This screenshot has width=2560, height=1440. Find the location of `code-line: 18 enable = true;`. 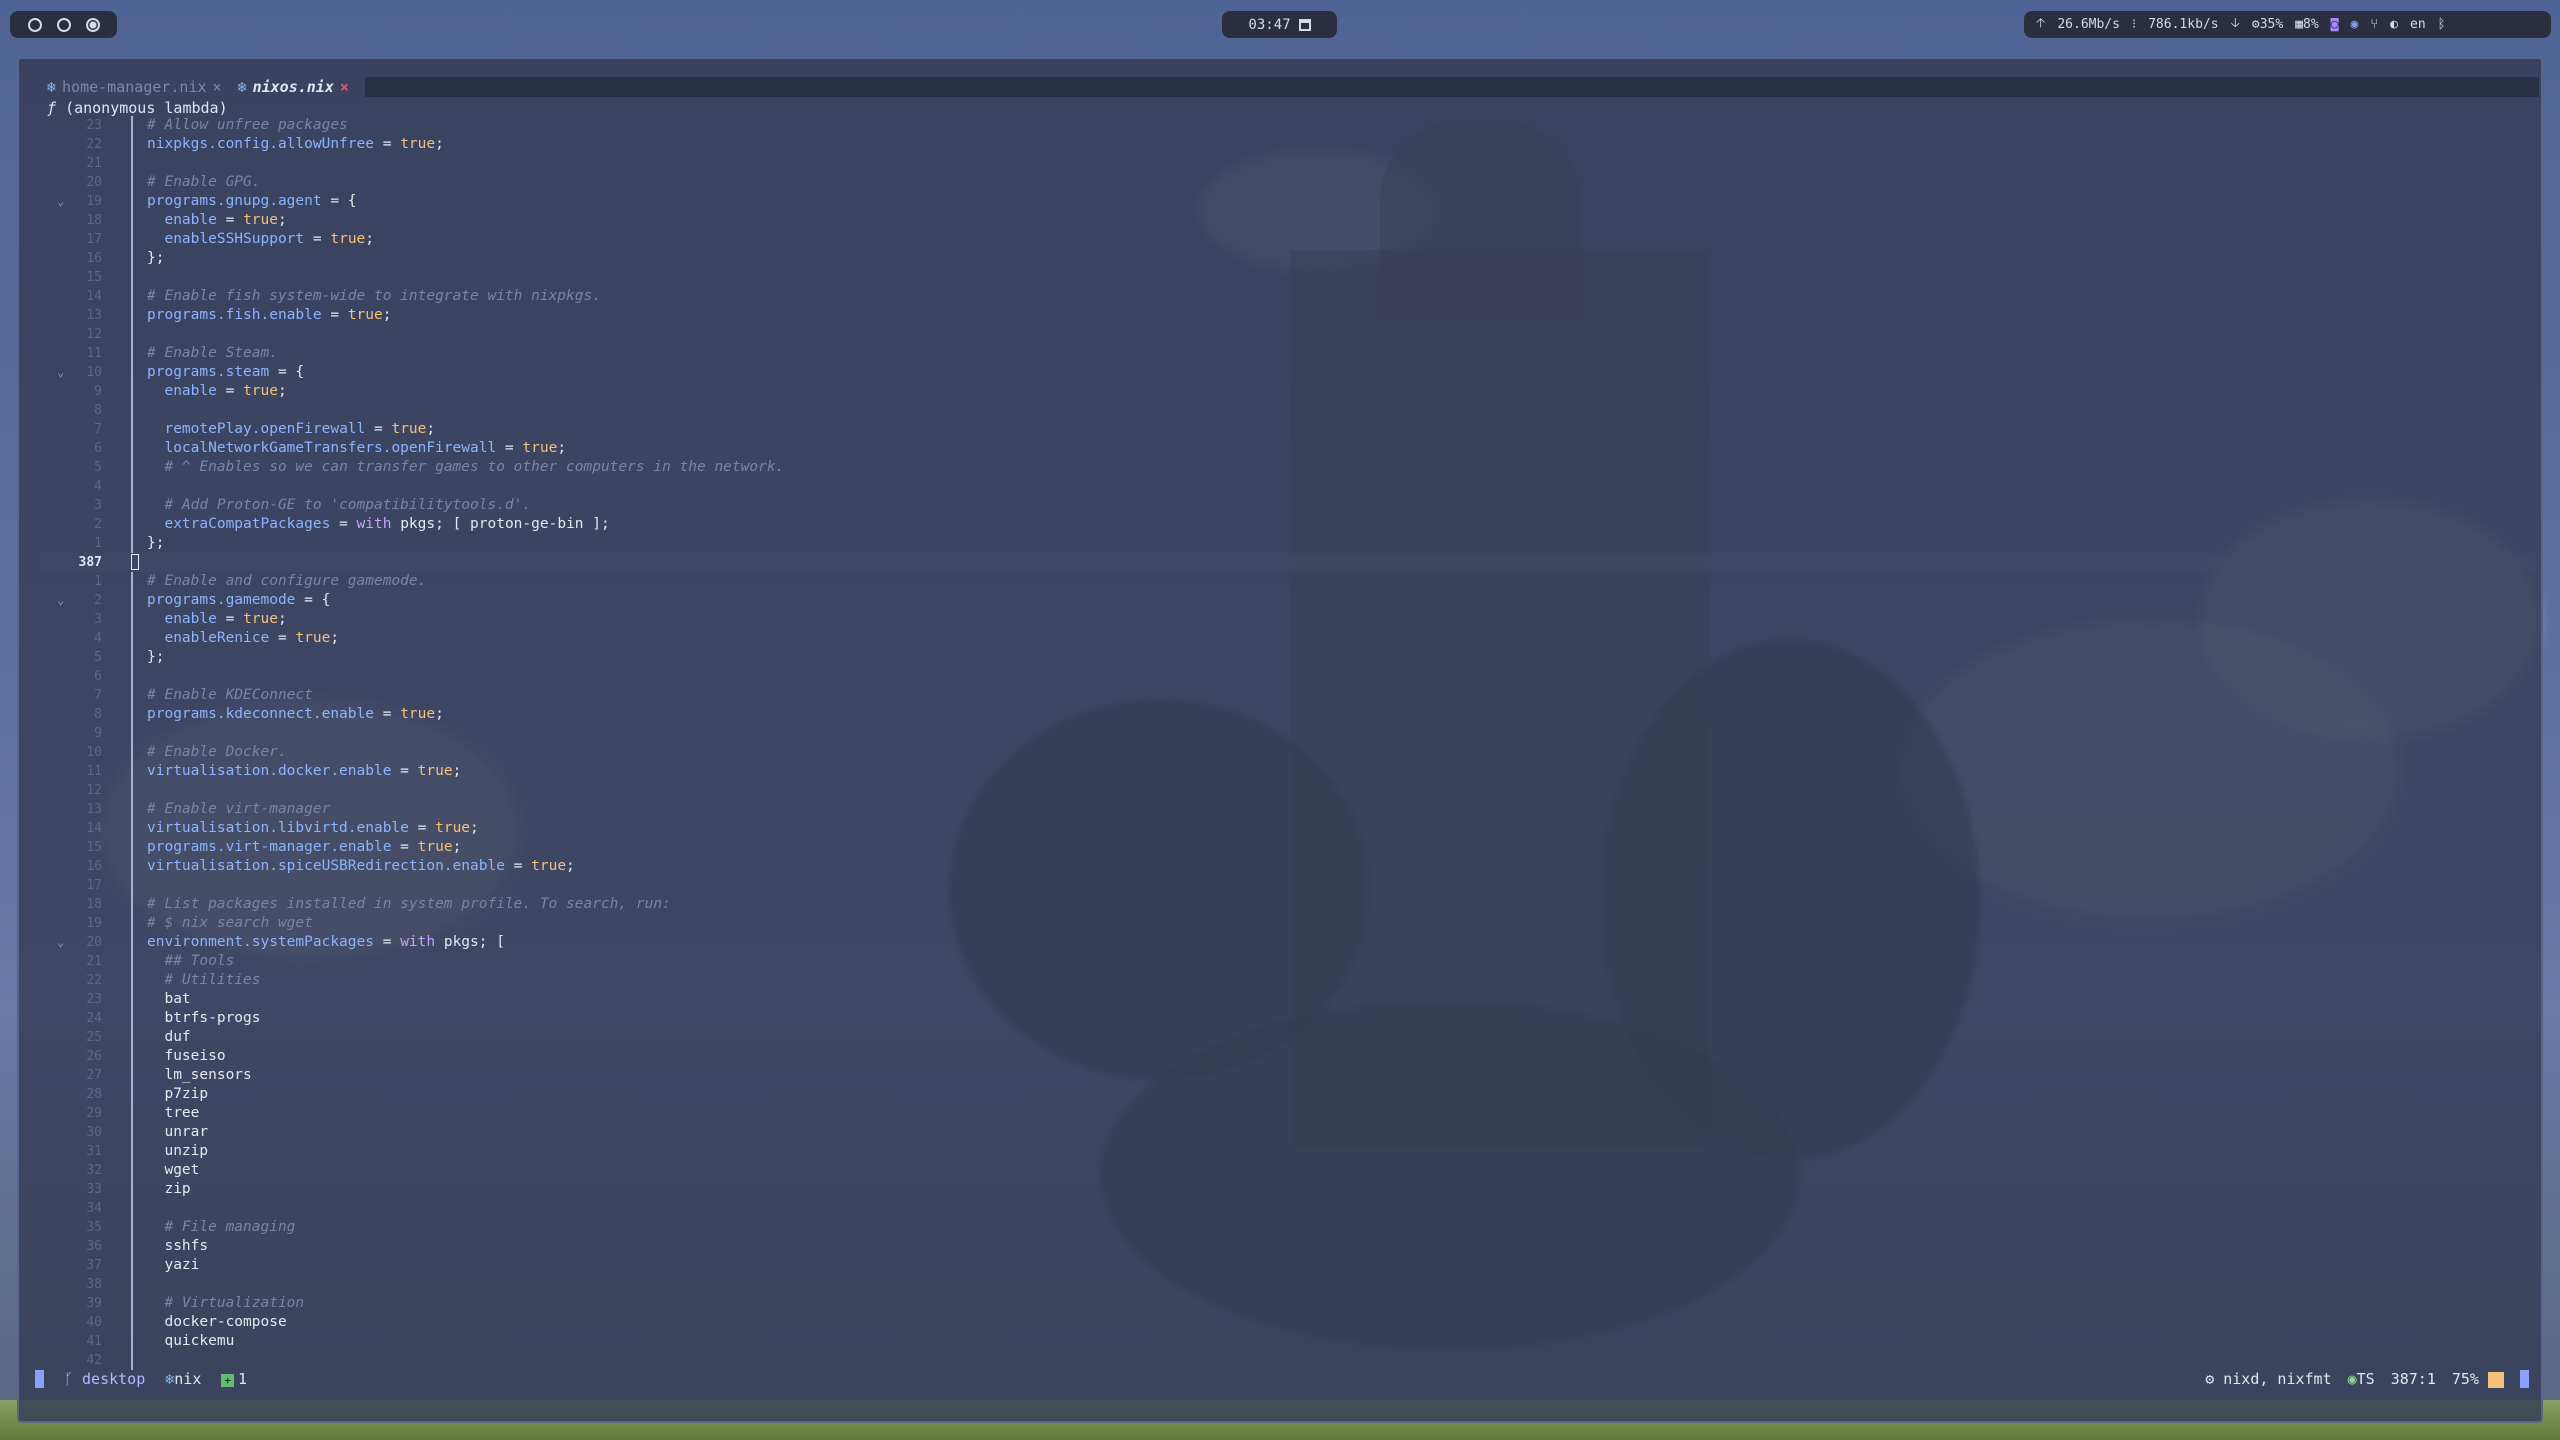

code-line: 18 enable = true; is located at coordinates (1289, 220).